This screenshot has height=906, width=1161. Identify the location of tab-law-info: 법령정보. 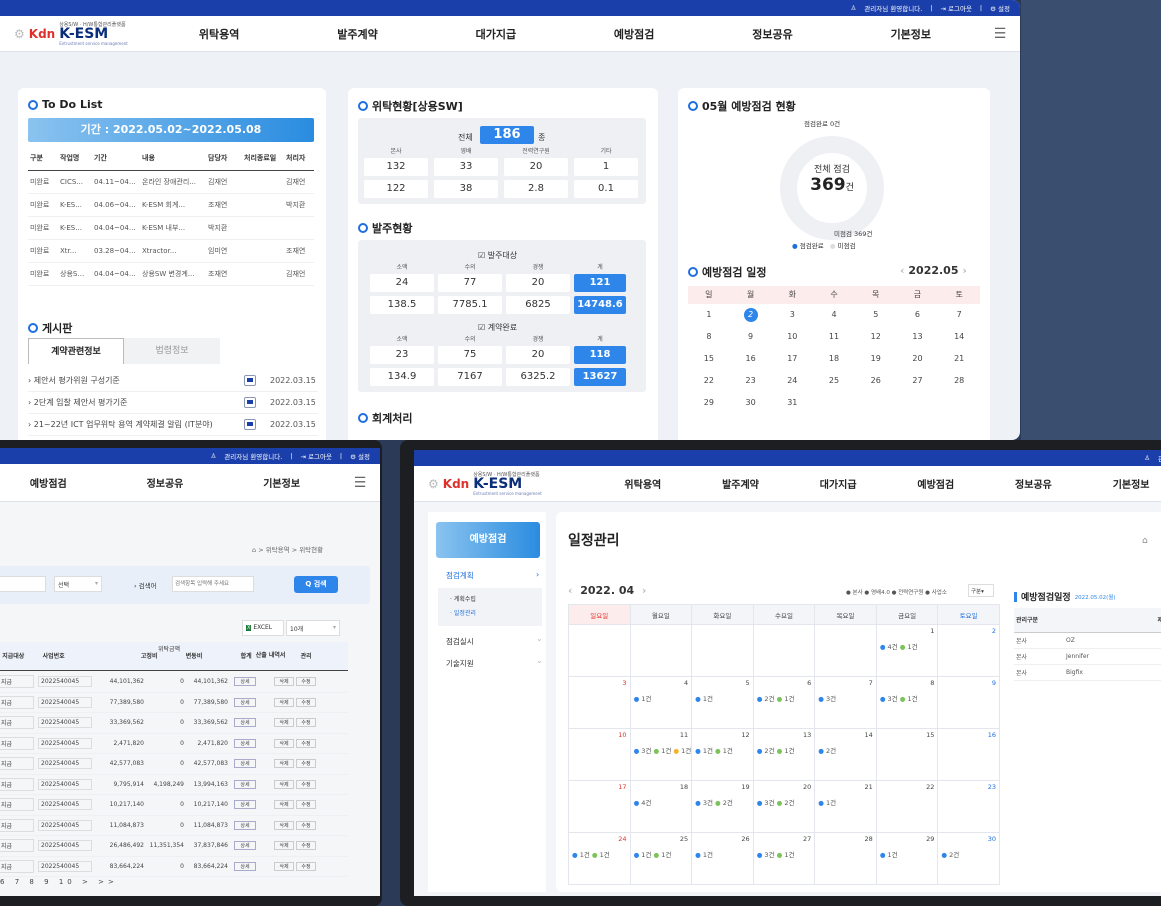
(172, 351).